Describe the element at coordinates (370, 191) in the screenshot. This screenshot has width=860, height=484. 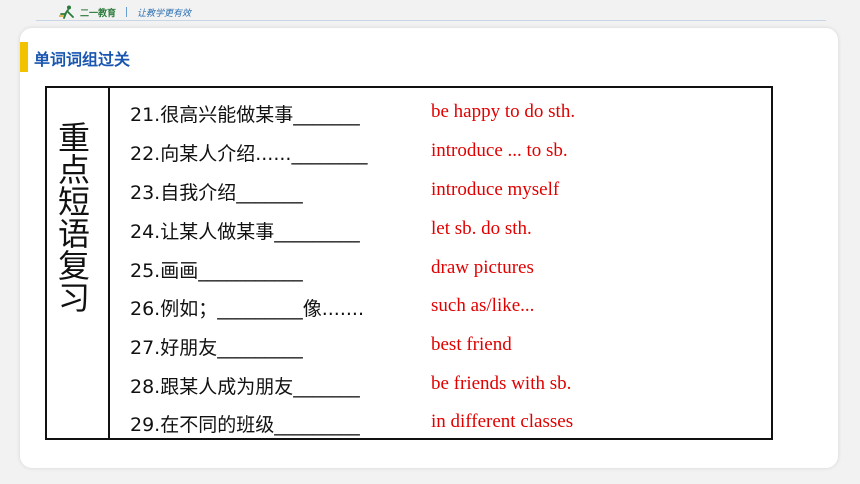
I see `phrase-row: 23.自我介绍_______ introduce myself` at that location.